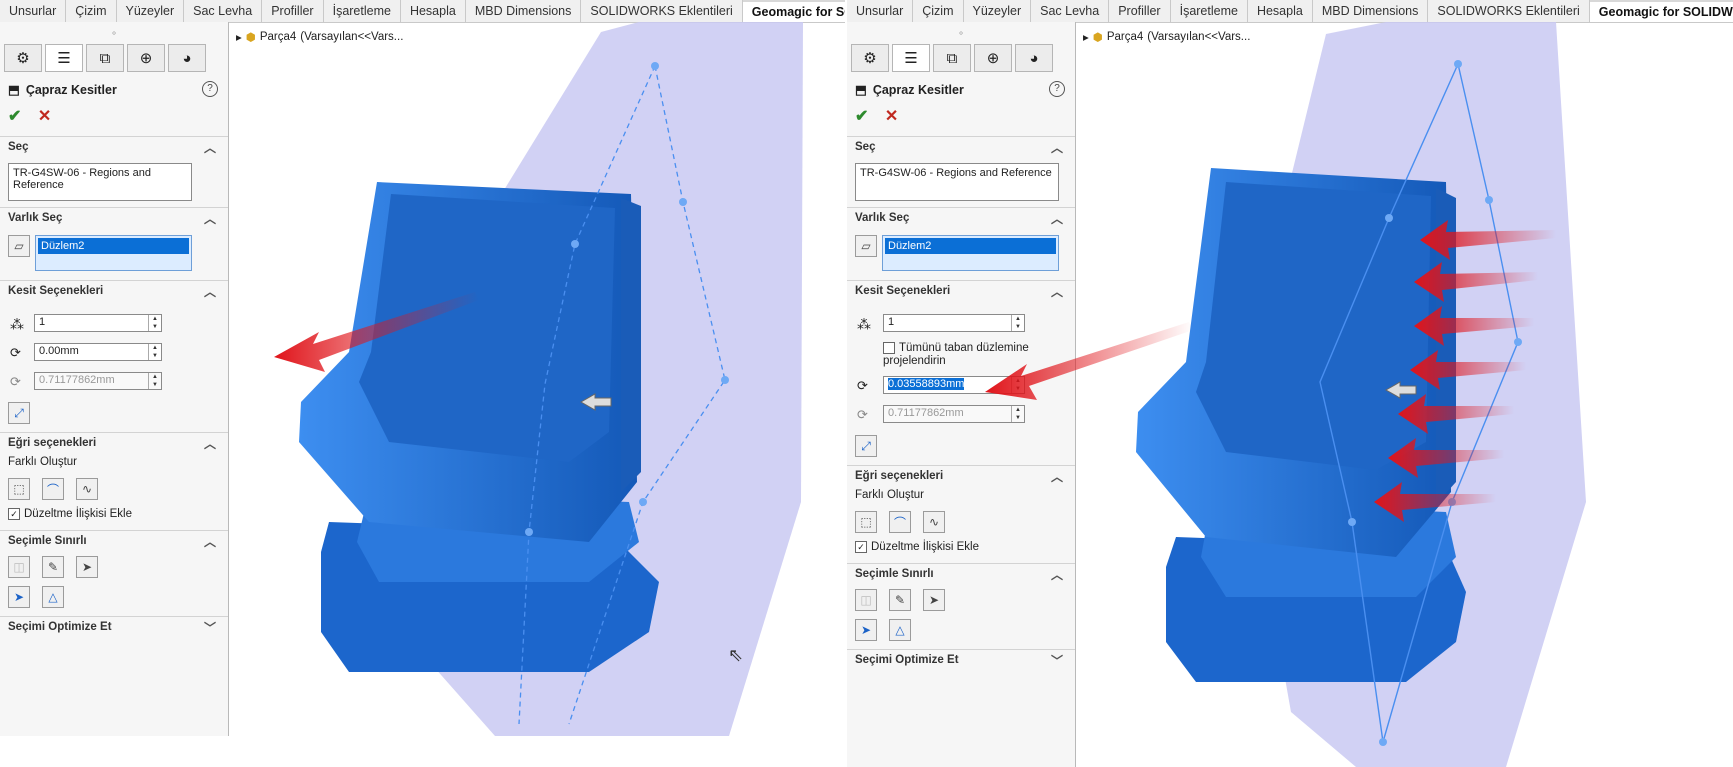  I want to click on expand-icon: ﹀, so click(1057, 660).